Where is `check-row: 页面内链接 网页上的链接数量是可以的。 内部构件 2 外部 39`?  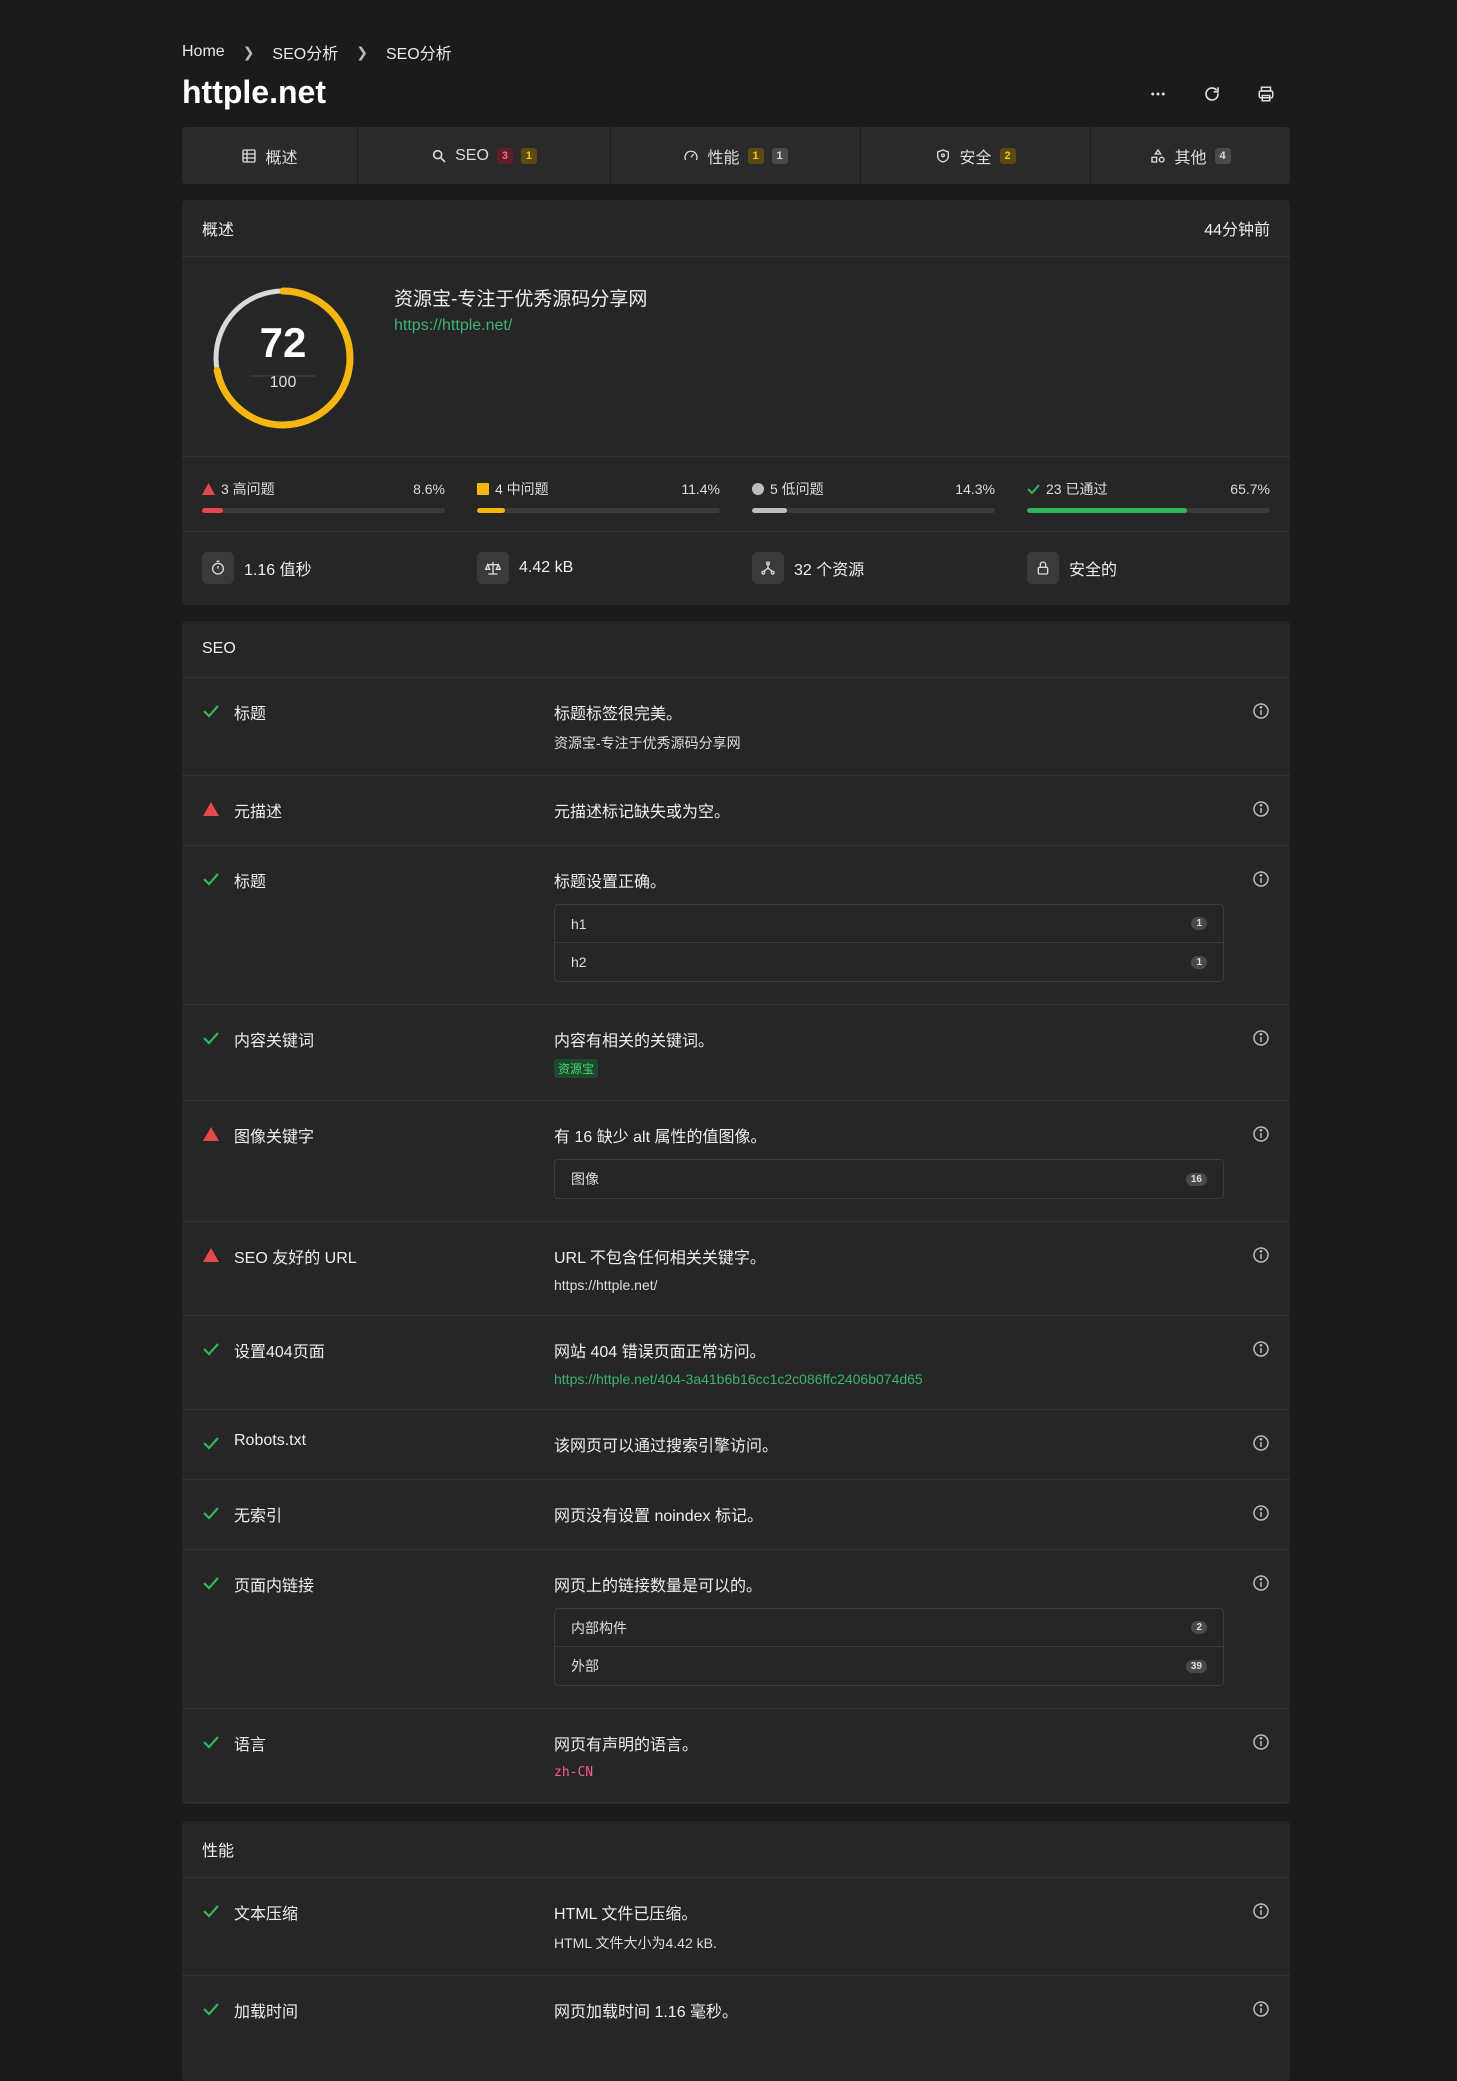 check-row: 页面内链接 网页上的链接数量是可以的。 内部构件 2 外部 39 is located at coordinates (736, 1629).